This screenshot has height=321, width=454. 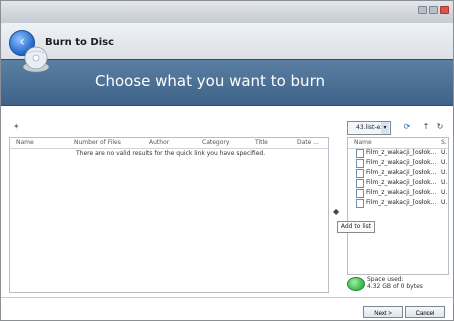 I want to click on list-dropdown-value: 43.list-ex, so click(x=370, y=127).